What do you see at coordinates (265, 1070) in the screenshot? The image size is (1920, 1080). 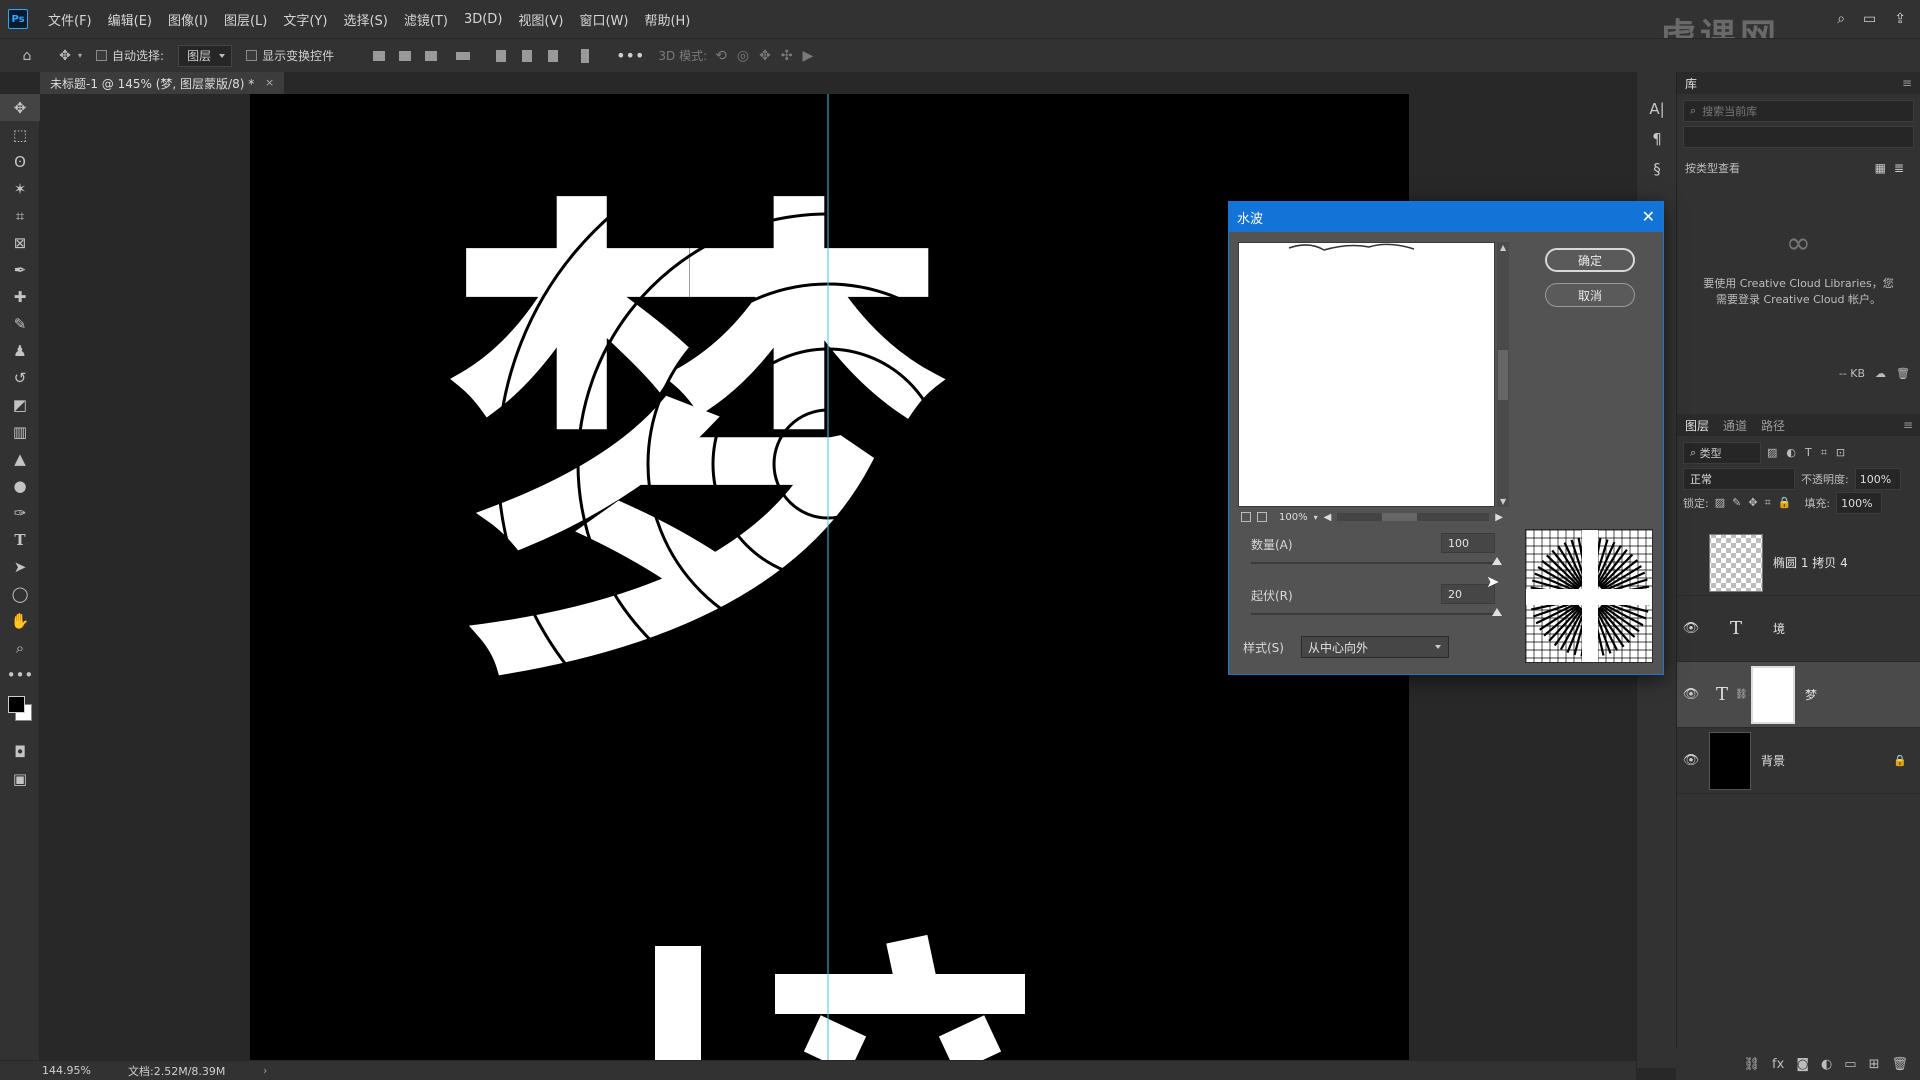 I see `status-menu-arrow: ›` at bounding box center [265, 1070].